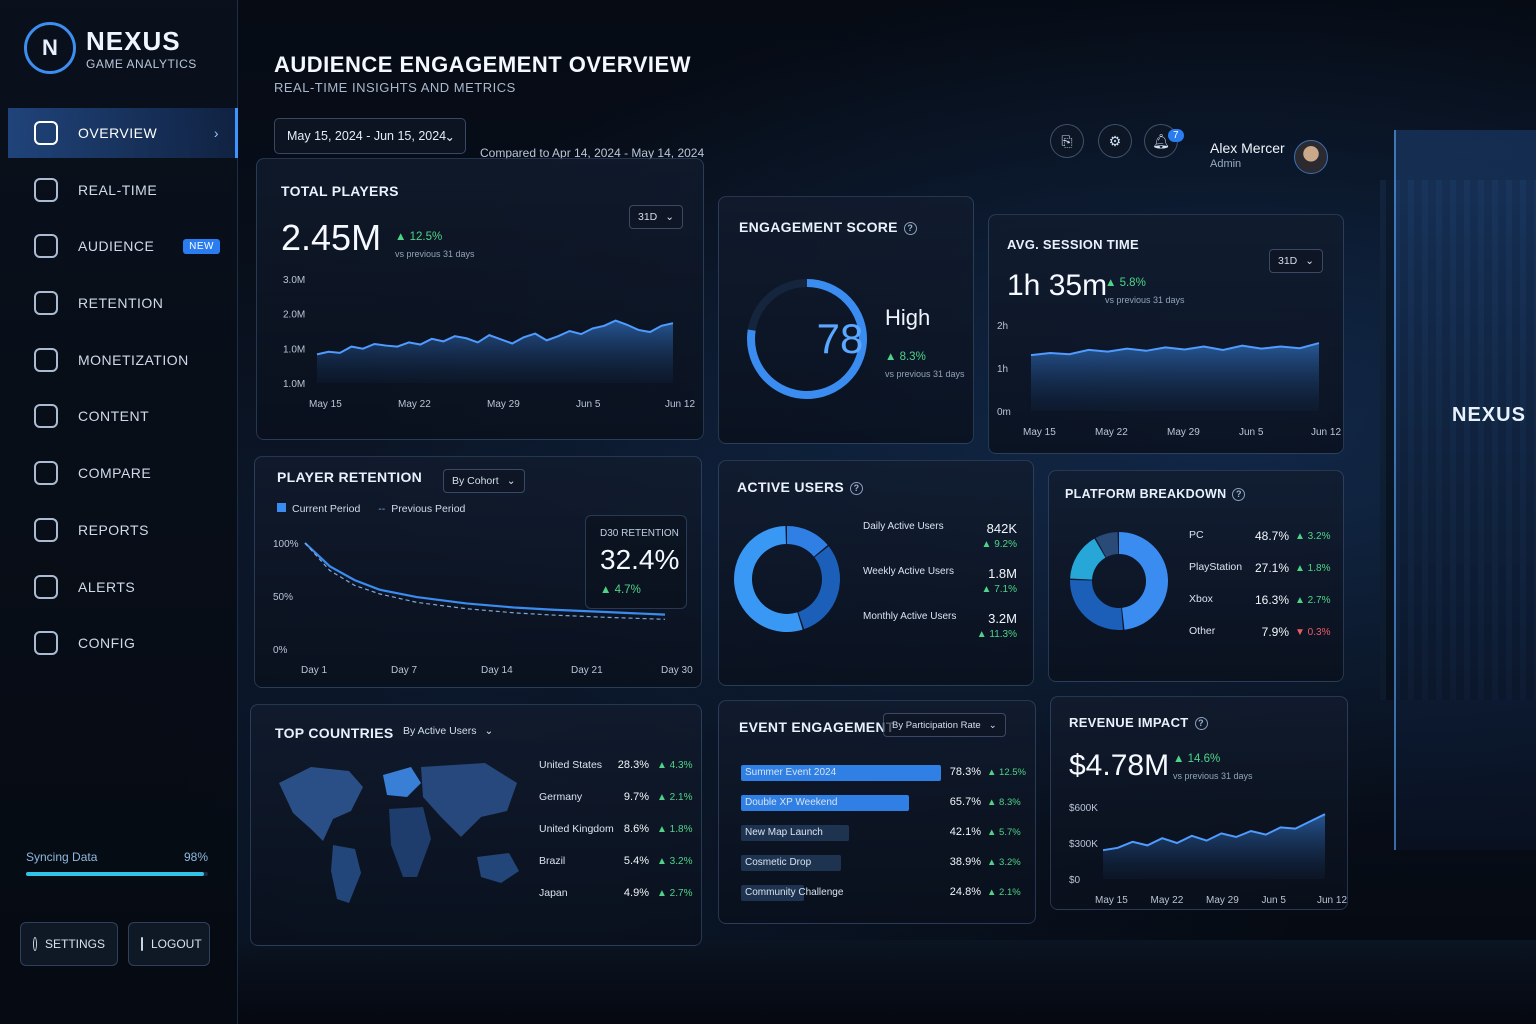 This screenshot has height=1024, width=1536. What do you see at coordinates (123, 530) in the screenshot?
I see `sidebar-item-reports: REPORTS` at bounding box center [123, 530].